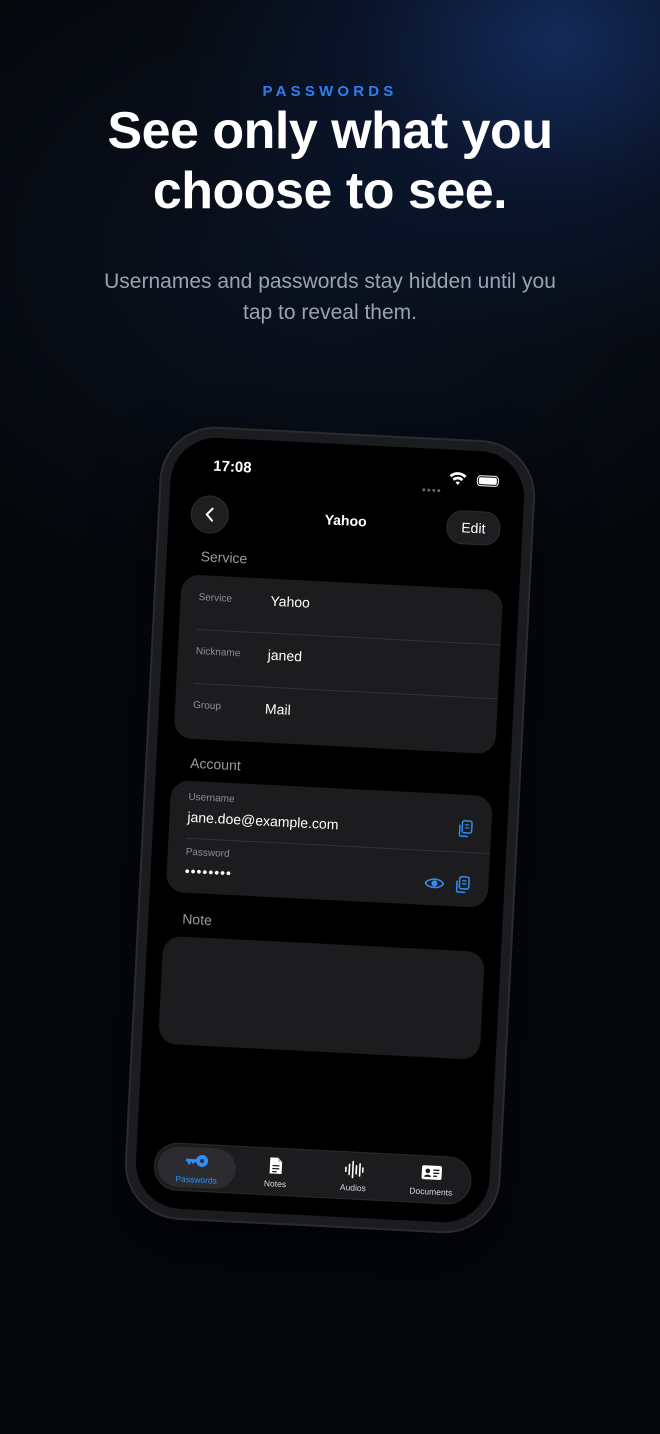 Image resolution: width=660 pixels, height=1434 pixels. I want to click on reveal-password-button, so click(434, 883).